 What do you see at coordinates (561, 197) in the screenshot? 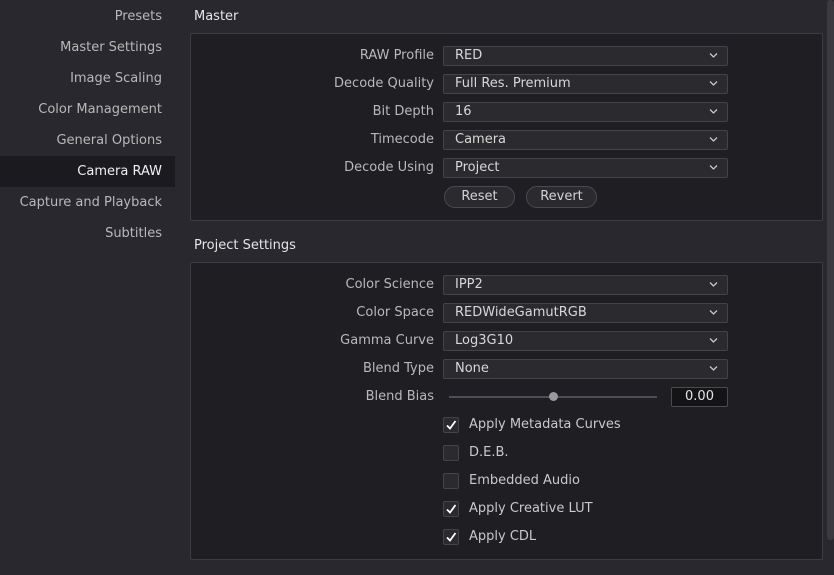
I see `revert-button: Revert` at bounding box center [561, 197].